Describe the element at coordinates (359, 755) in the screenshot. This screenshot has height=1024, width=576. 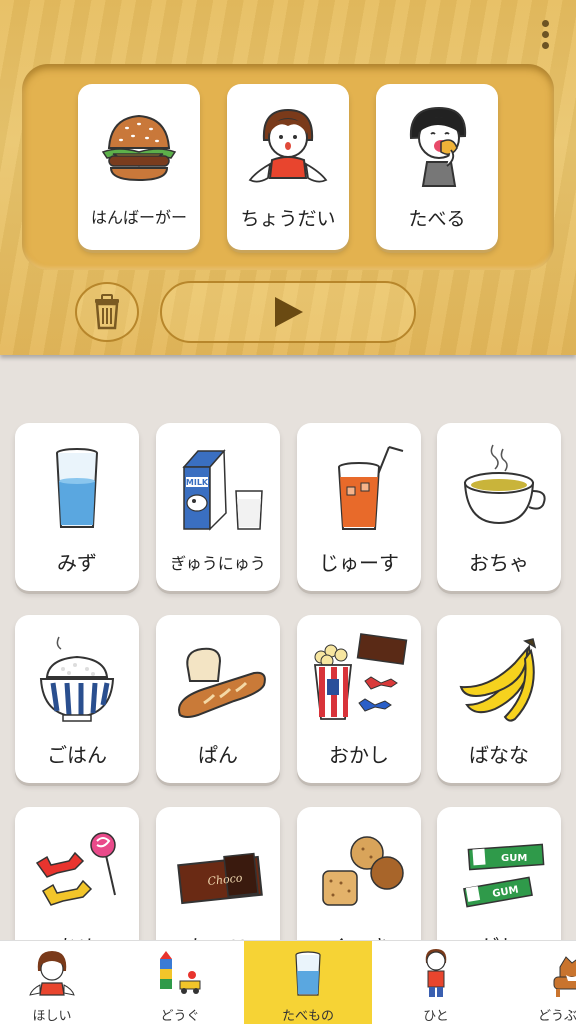
I see `word-card-label: おかし` at that location.